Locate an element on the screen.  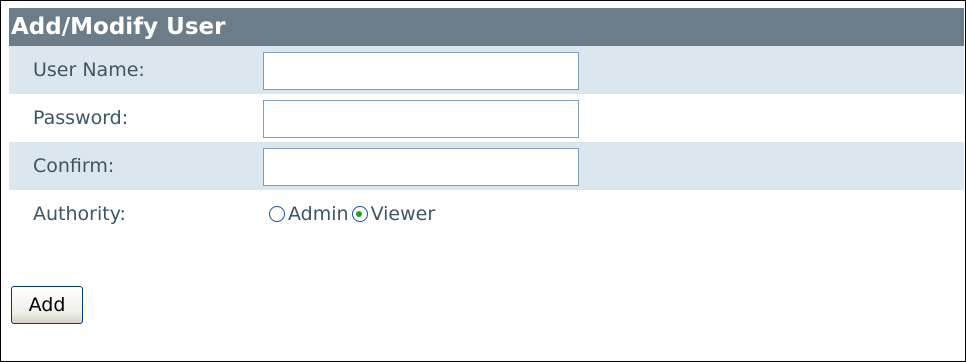
user-name-label: User Name: is located at coordinates (89, 70).